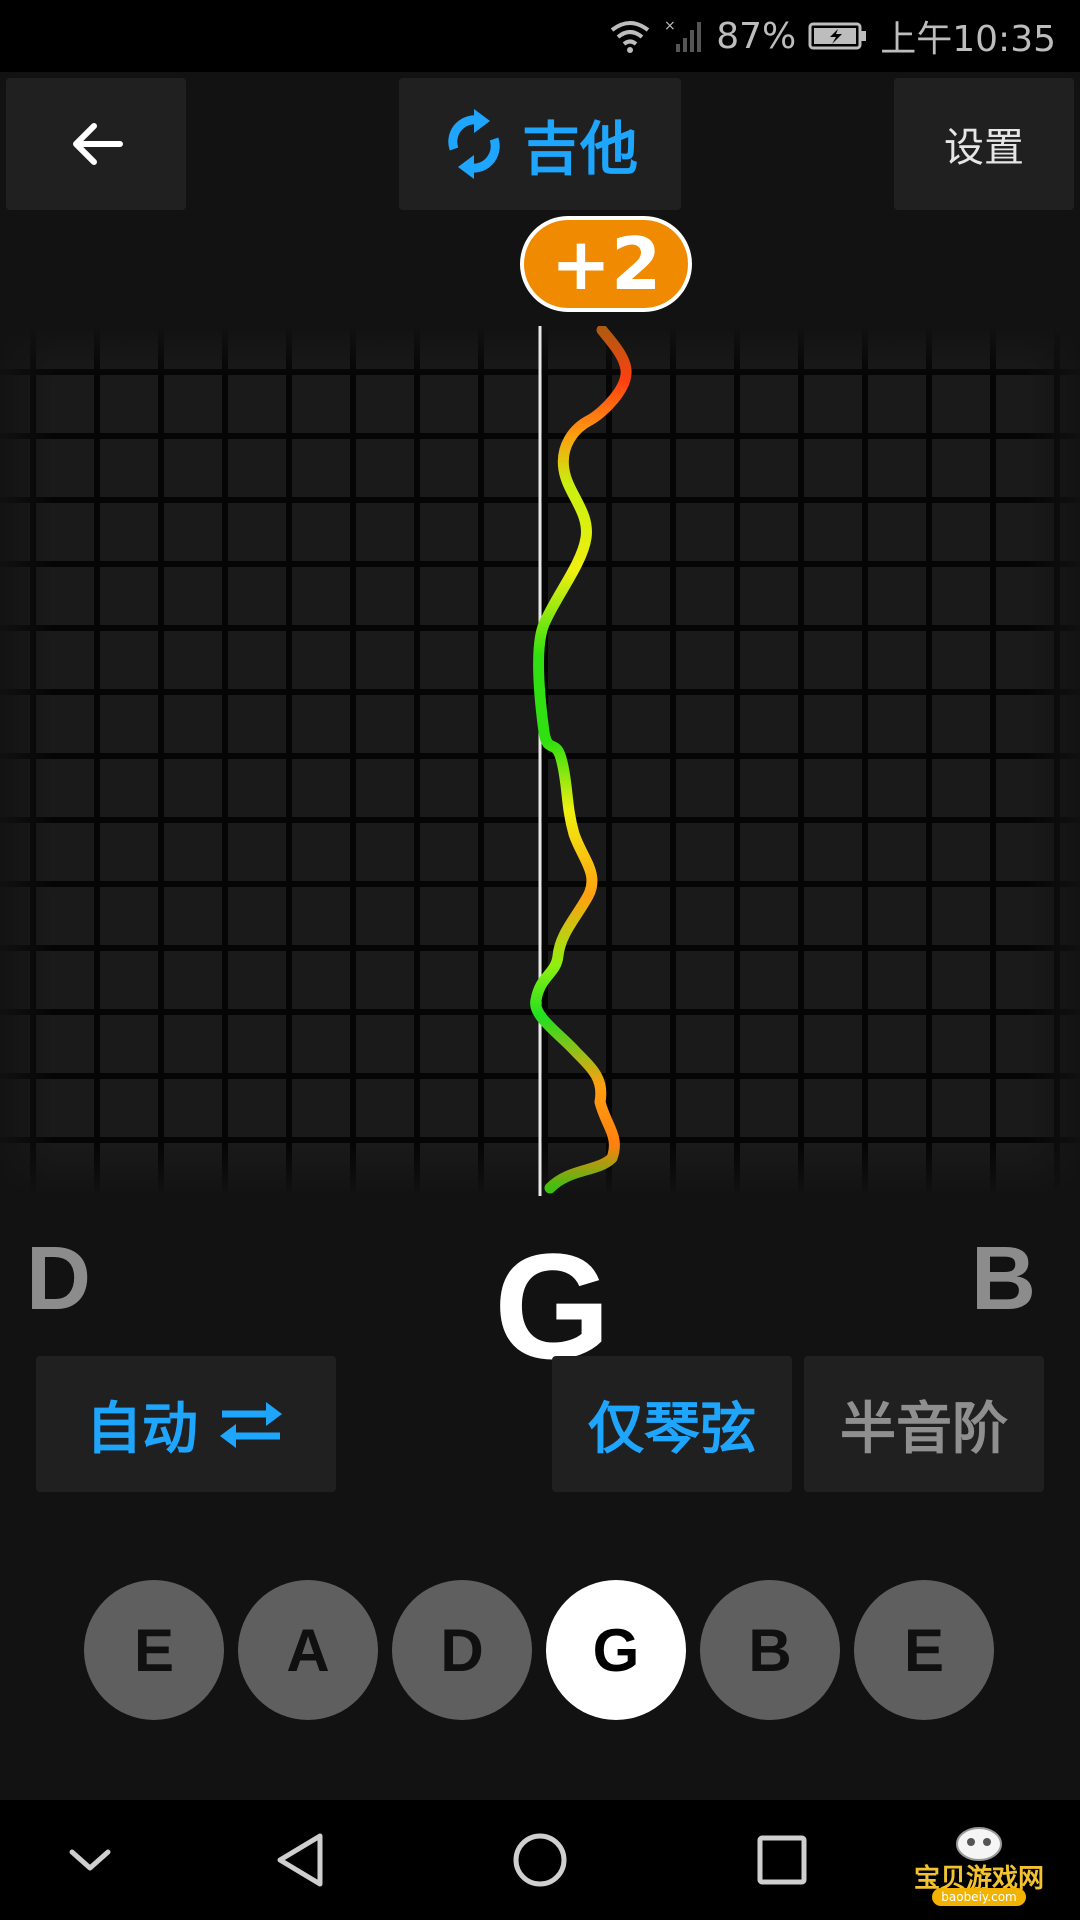  Describe the element at coordinates (984, 144) in the screenshot. I see `settings-button: 设置` at that location.